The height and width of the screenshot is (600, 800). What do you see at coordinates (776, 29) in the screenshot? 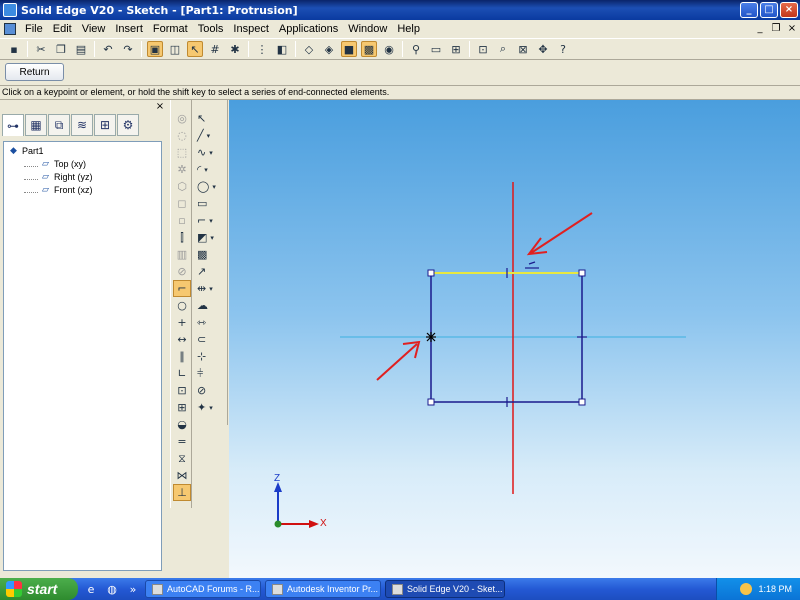
I see `doc-restore-button: ❐` at bounding box center [776, 29].